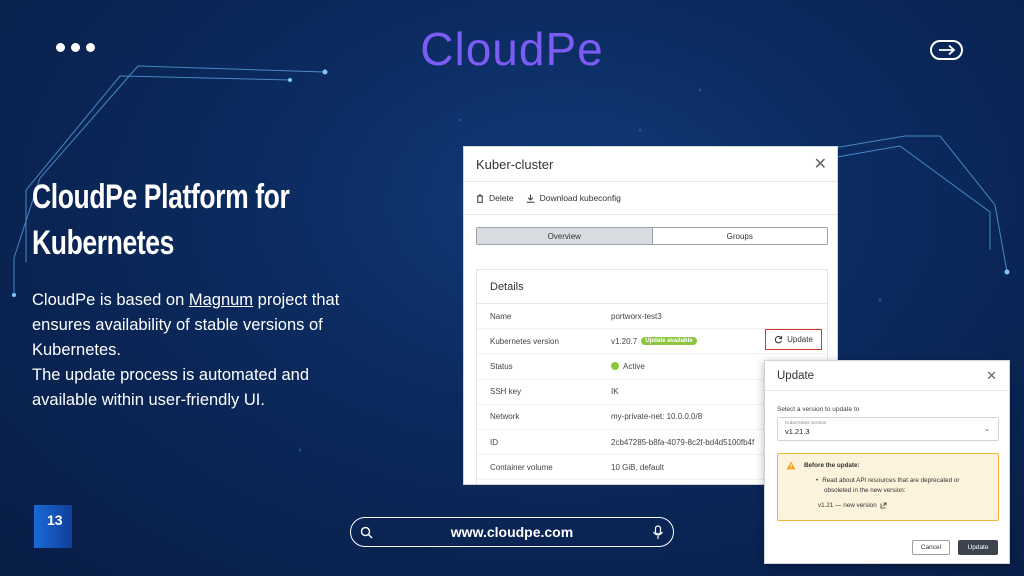 This screenshot has height=576, width=1024. Describe the element at coordinates (740, 236) in the screenshot. I see `tab-groups: Groups` at that location.